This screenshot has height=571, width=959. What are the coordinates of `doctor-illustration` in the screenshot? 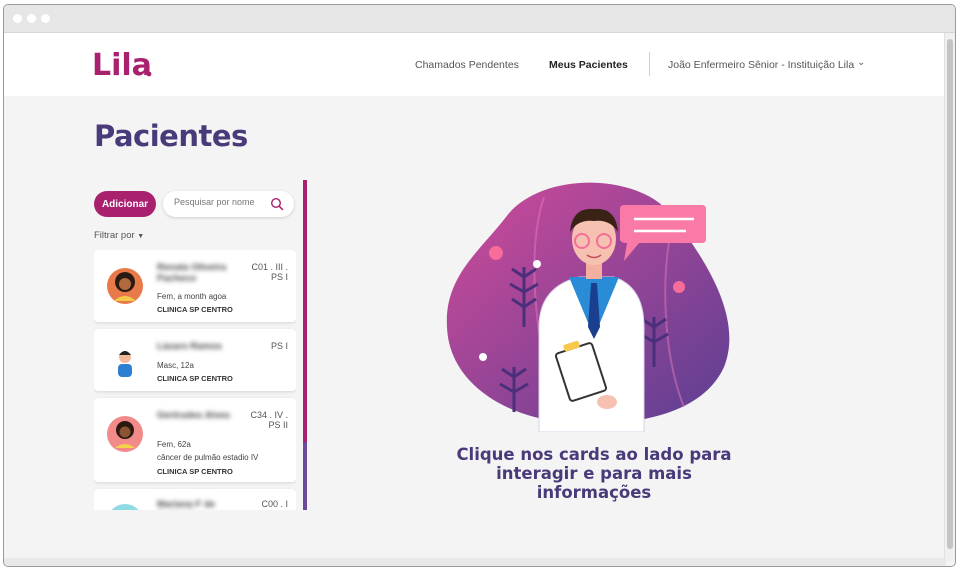 It's located at (588, 307).